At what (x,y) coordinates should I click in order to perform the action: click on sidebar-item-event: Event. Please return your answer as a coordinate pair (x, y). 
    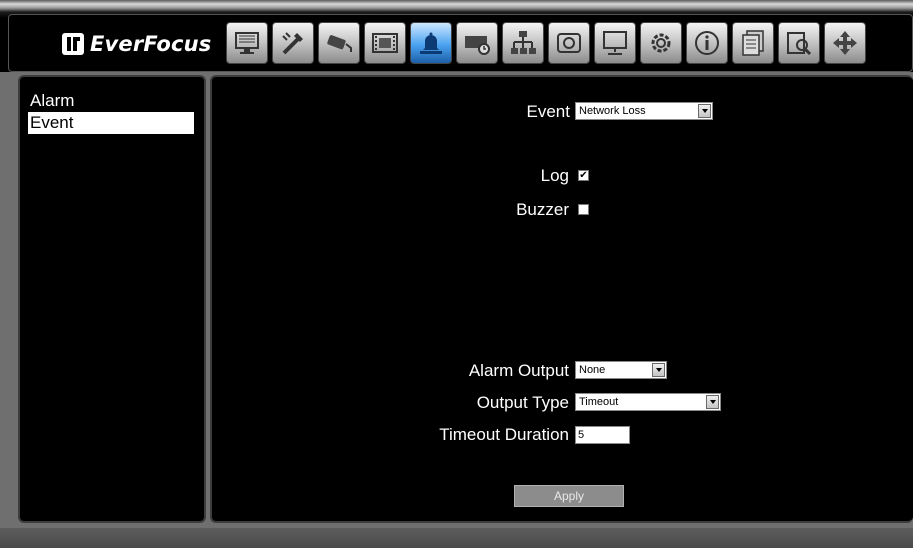
    Looking at the image, I should click on (111, 123).